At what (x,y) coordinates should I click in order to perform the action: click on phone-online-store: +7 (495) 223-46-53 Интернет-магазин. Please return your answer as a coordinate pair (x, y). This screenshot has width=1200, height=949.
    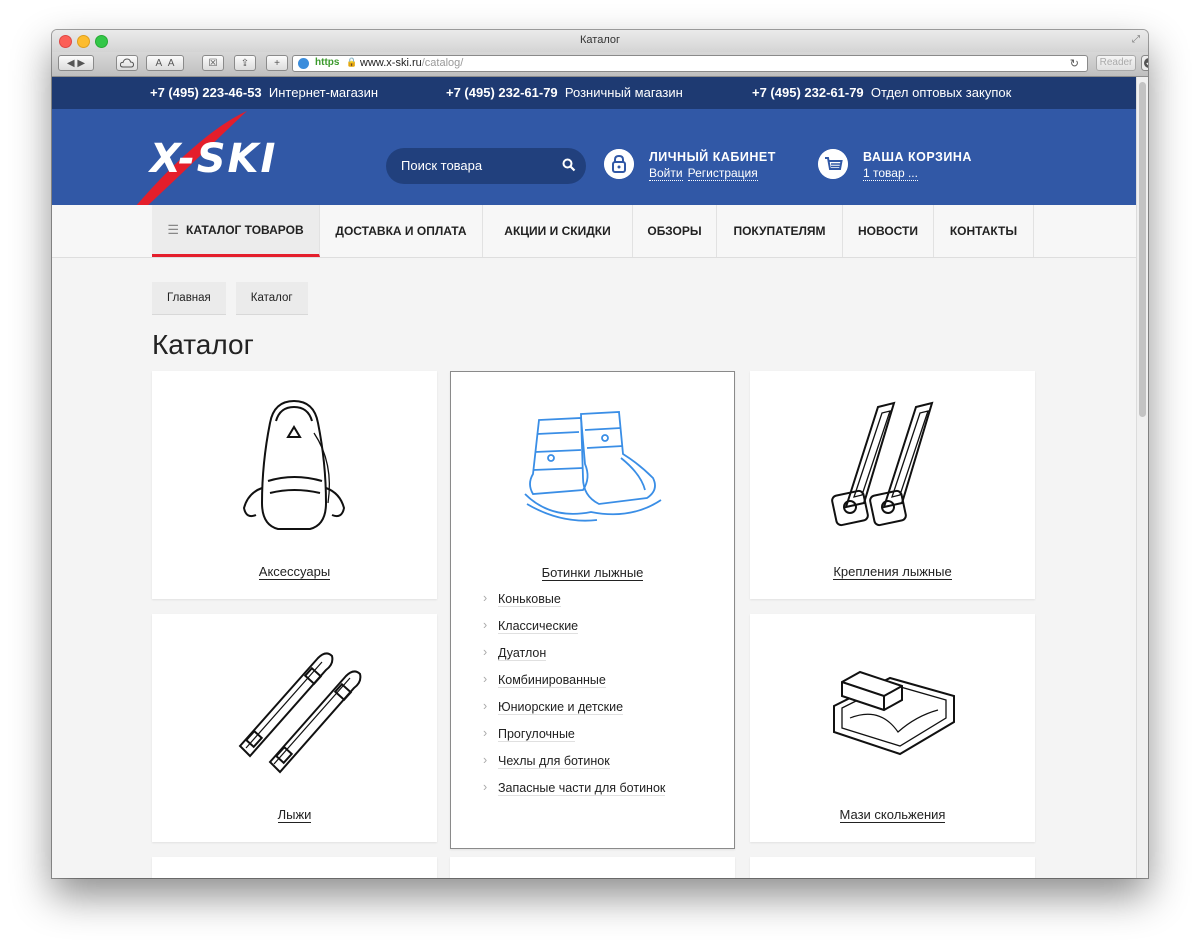
    Looking at the image, I should click on (264, 92).